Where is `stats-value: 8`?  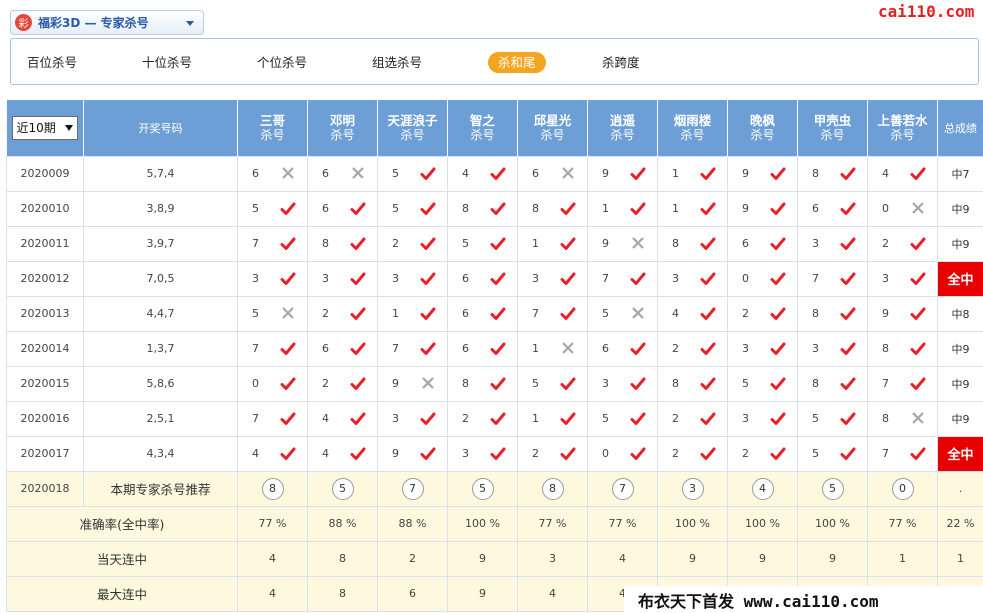 stats-value: 8 is located at coordinates (342, 593).